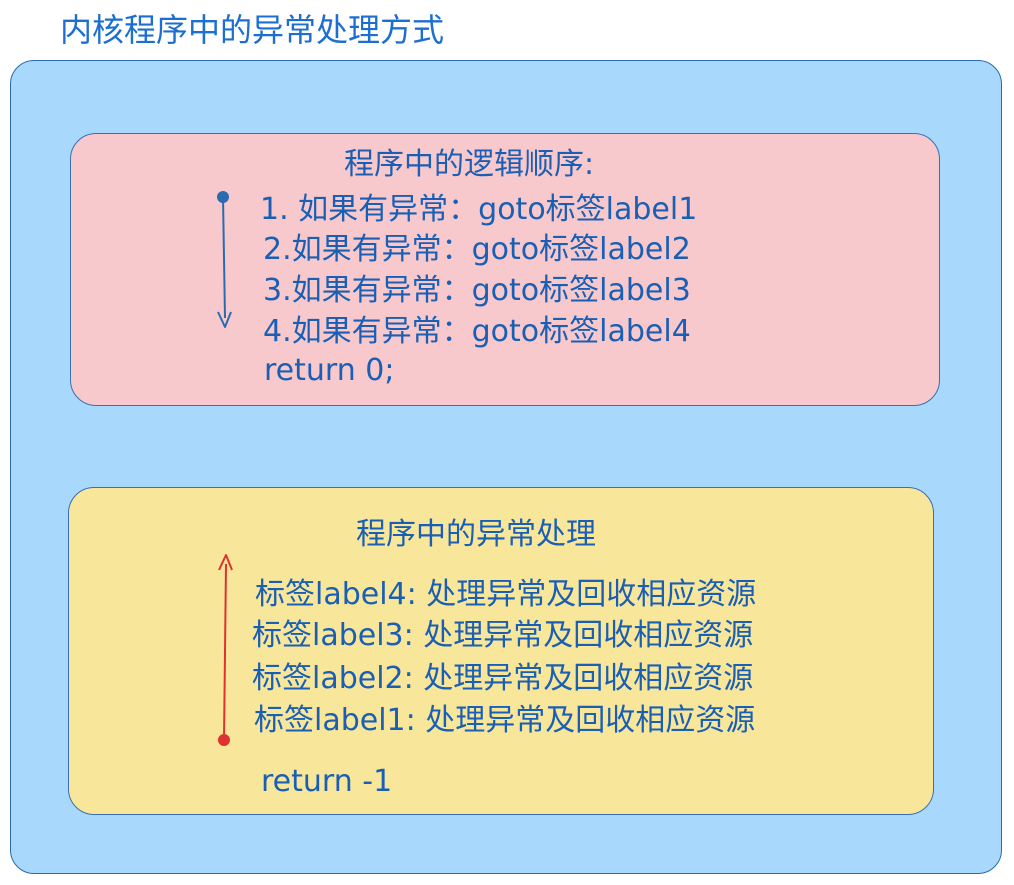 The width and height of the screenshot is (1014, 885). Describe the element at coordinates (479, 209) in the screenshot. I see `logic-line-1: 1. 如果有异常：goto标签label1` at that location.